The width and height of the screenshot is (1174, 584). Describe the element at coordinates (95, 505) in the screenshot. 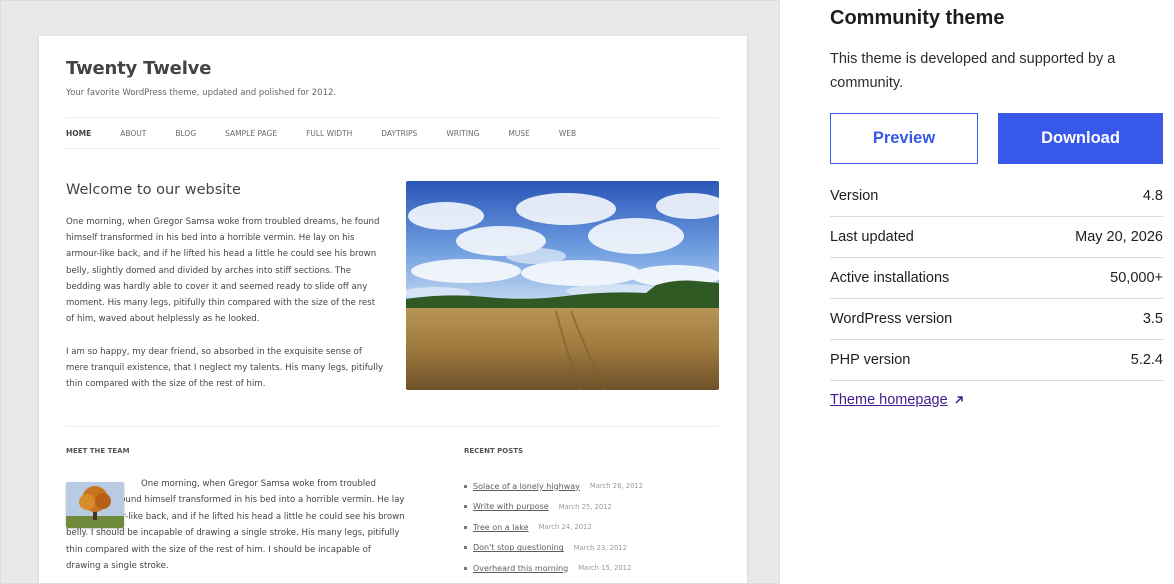

I see `team-tree-image` at that location.